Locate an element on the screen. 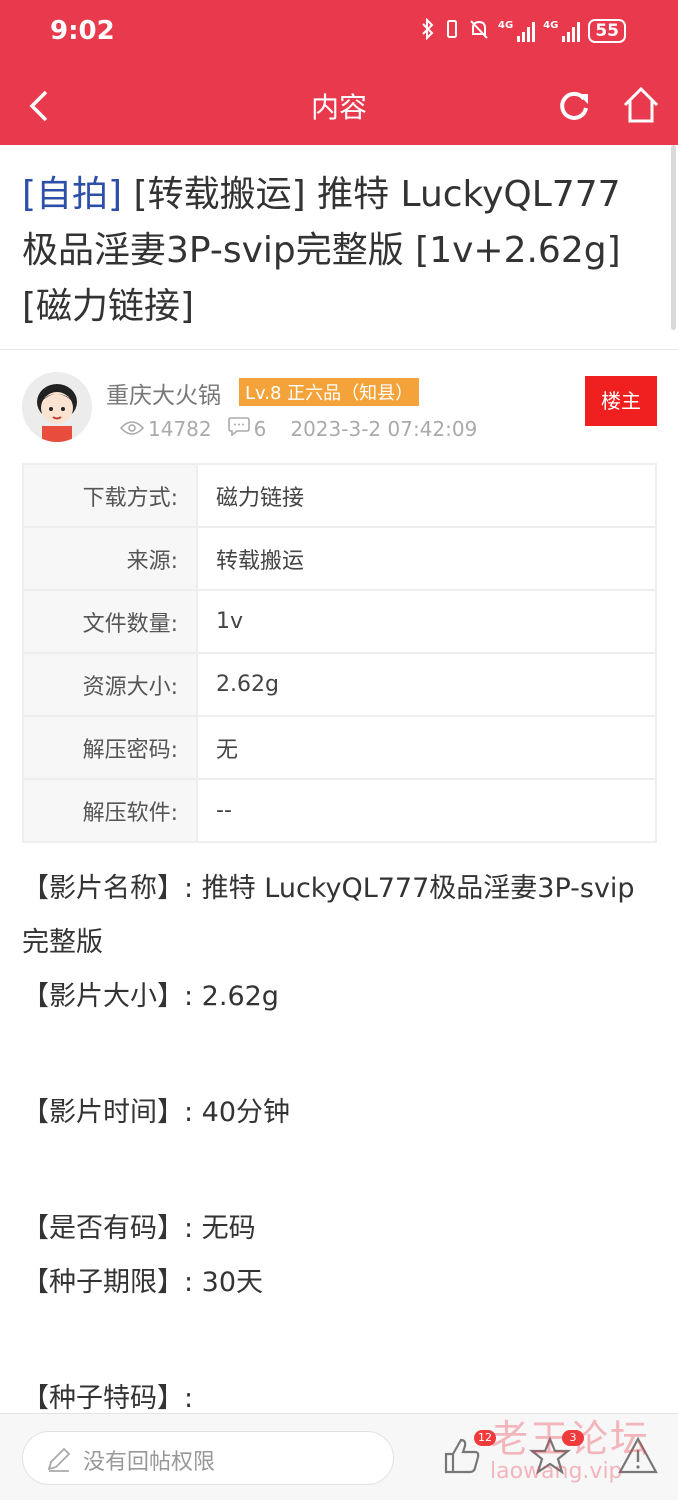 The width and height of the screenshot is (678, 1500). info-key: 解压软件: is located at coordinates (110, 810).